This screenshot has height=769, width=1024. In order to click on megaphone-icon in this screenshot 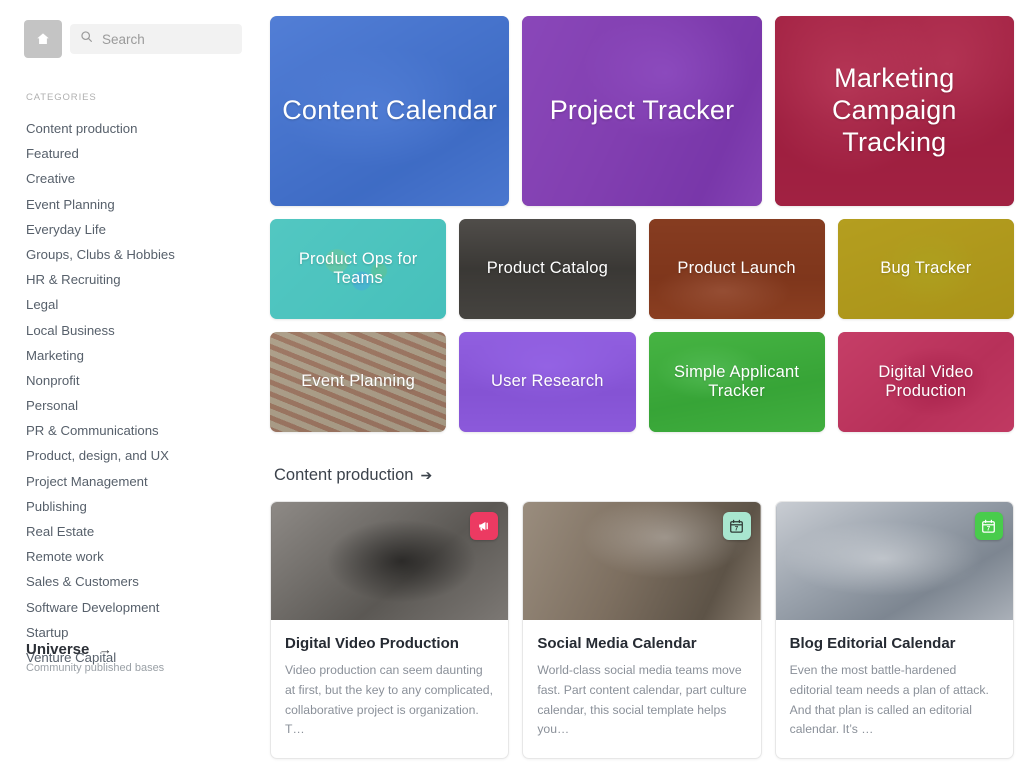, I will do `click(484, 526)`.